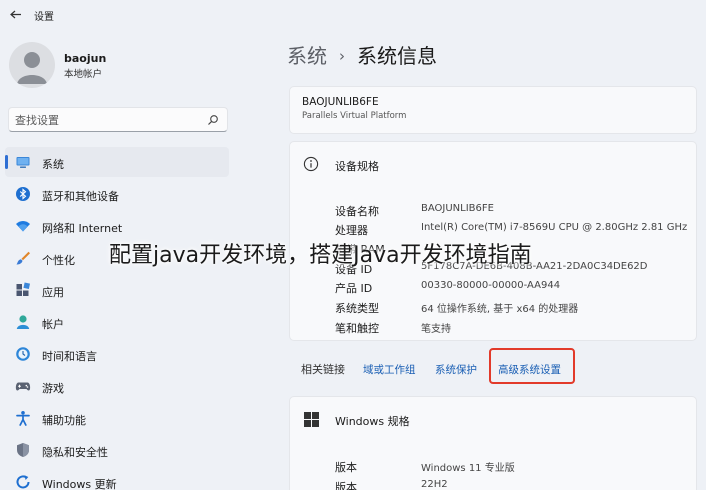 The width and height of the screenshot is (706, 490). Describe the element at coordinates (320, 255) in the screenshot. I see `overlay-caption-text: 配置java开发环境，搭建Java开发环境指南` at that location.